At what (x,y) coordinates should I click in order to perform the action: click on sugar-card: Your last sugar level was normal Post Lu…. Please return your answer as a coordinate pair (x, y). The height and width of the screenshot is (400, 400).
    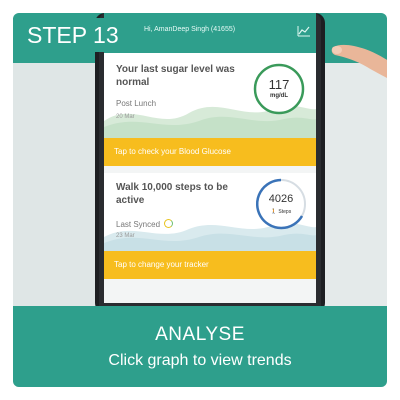
    Looking at the image, I should click on (210, 96).